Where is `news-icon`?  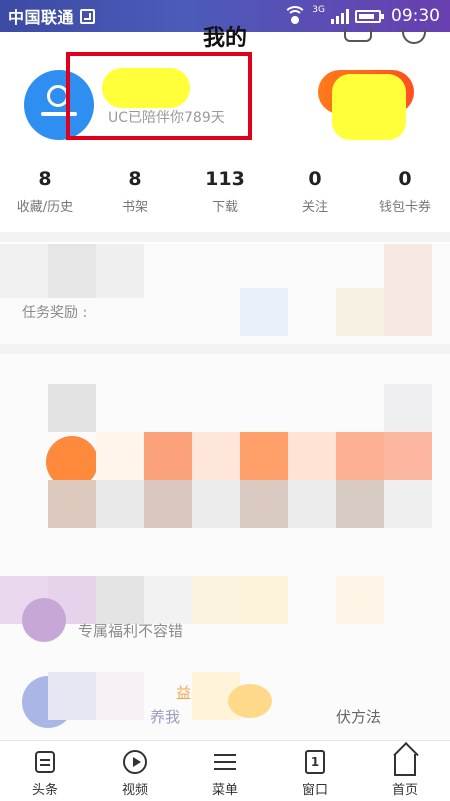 news-icon is located at coordinates (45, 762).